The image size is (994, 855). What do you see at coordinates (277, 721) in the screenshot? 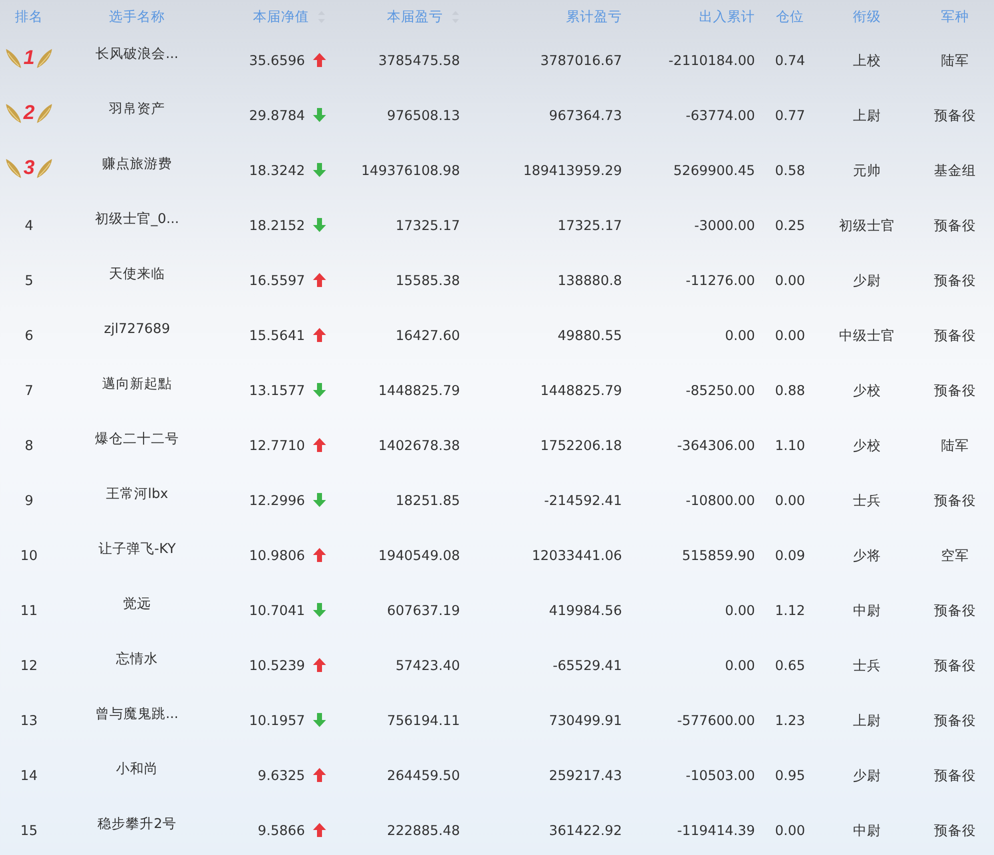
I see `net-value: 10.1957` at bounding box center [277, 721].